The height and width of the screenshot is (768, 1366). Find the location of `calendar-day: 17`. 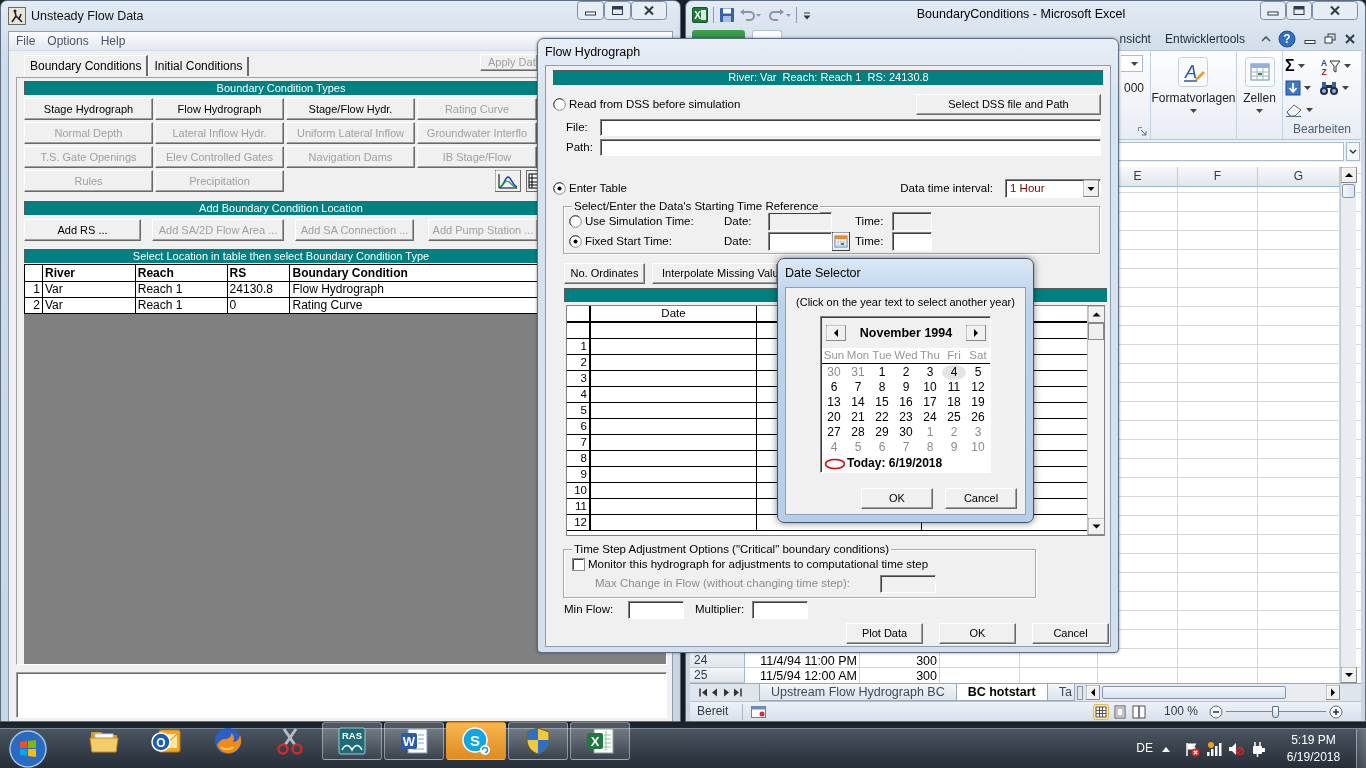

calendar-day: 17 is located at coordinates (930, 403).